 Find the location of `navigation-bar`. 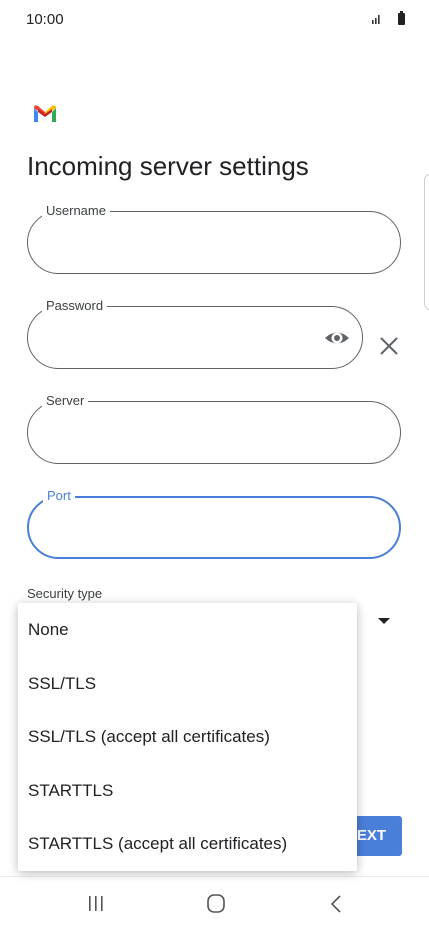

navigation-bar is located at coordinates (214, 903).